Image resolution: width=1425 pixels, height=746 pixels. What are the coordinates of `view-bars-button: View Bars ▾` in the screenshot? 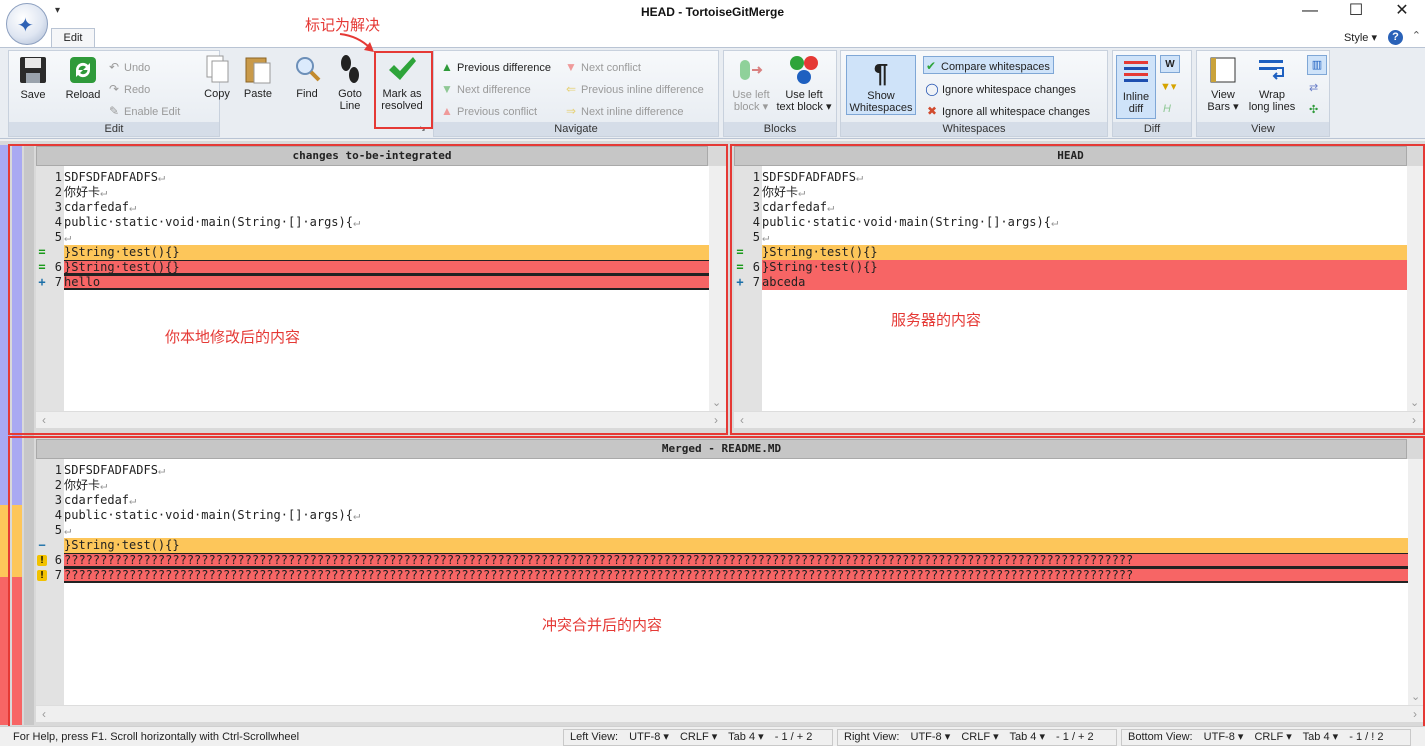 It's located at (1223, 83).